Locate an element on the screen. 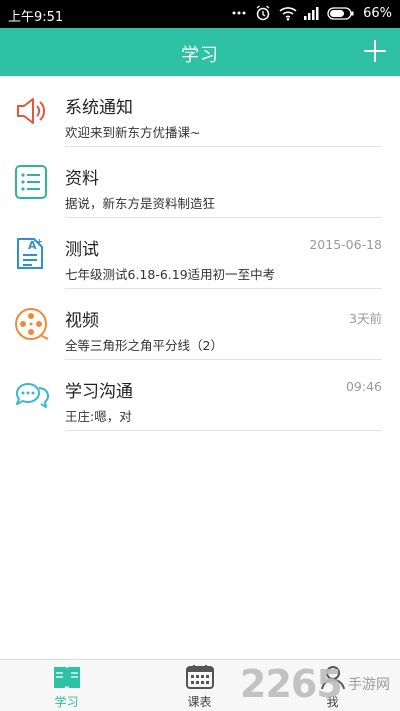 The image size is (400, 711). list-item-test: A + 测试 2015-06-18 七年级测试6.18-6.19适用初一至中考 is located at coordinates (200, 253).